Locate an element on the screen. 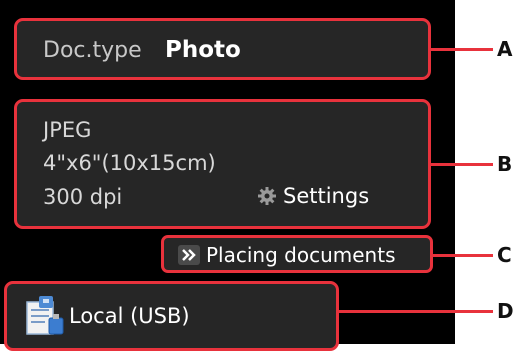 The width and height of the screenshot is (524, 351). usb-storage-icon is located at coordinates (45, 315).